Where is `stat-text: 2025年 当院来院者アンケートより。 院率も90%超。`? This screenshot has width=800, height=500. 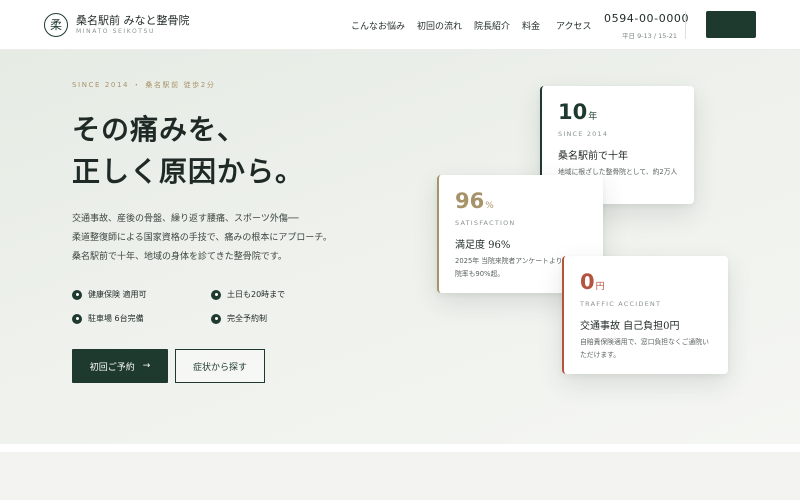
stat-text: 2025年 当院来院者アンケートより。 院率も90%超。 is located at coordinates (512, 267).